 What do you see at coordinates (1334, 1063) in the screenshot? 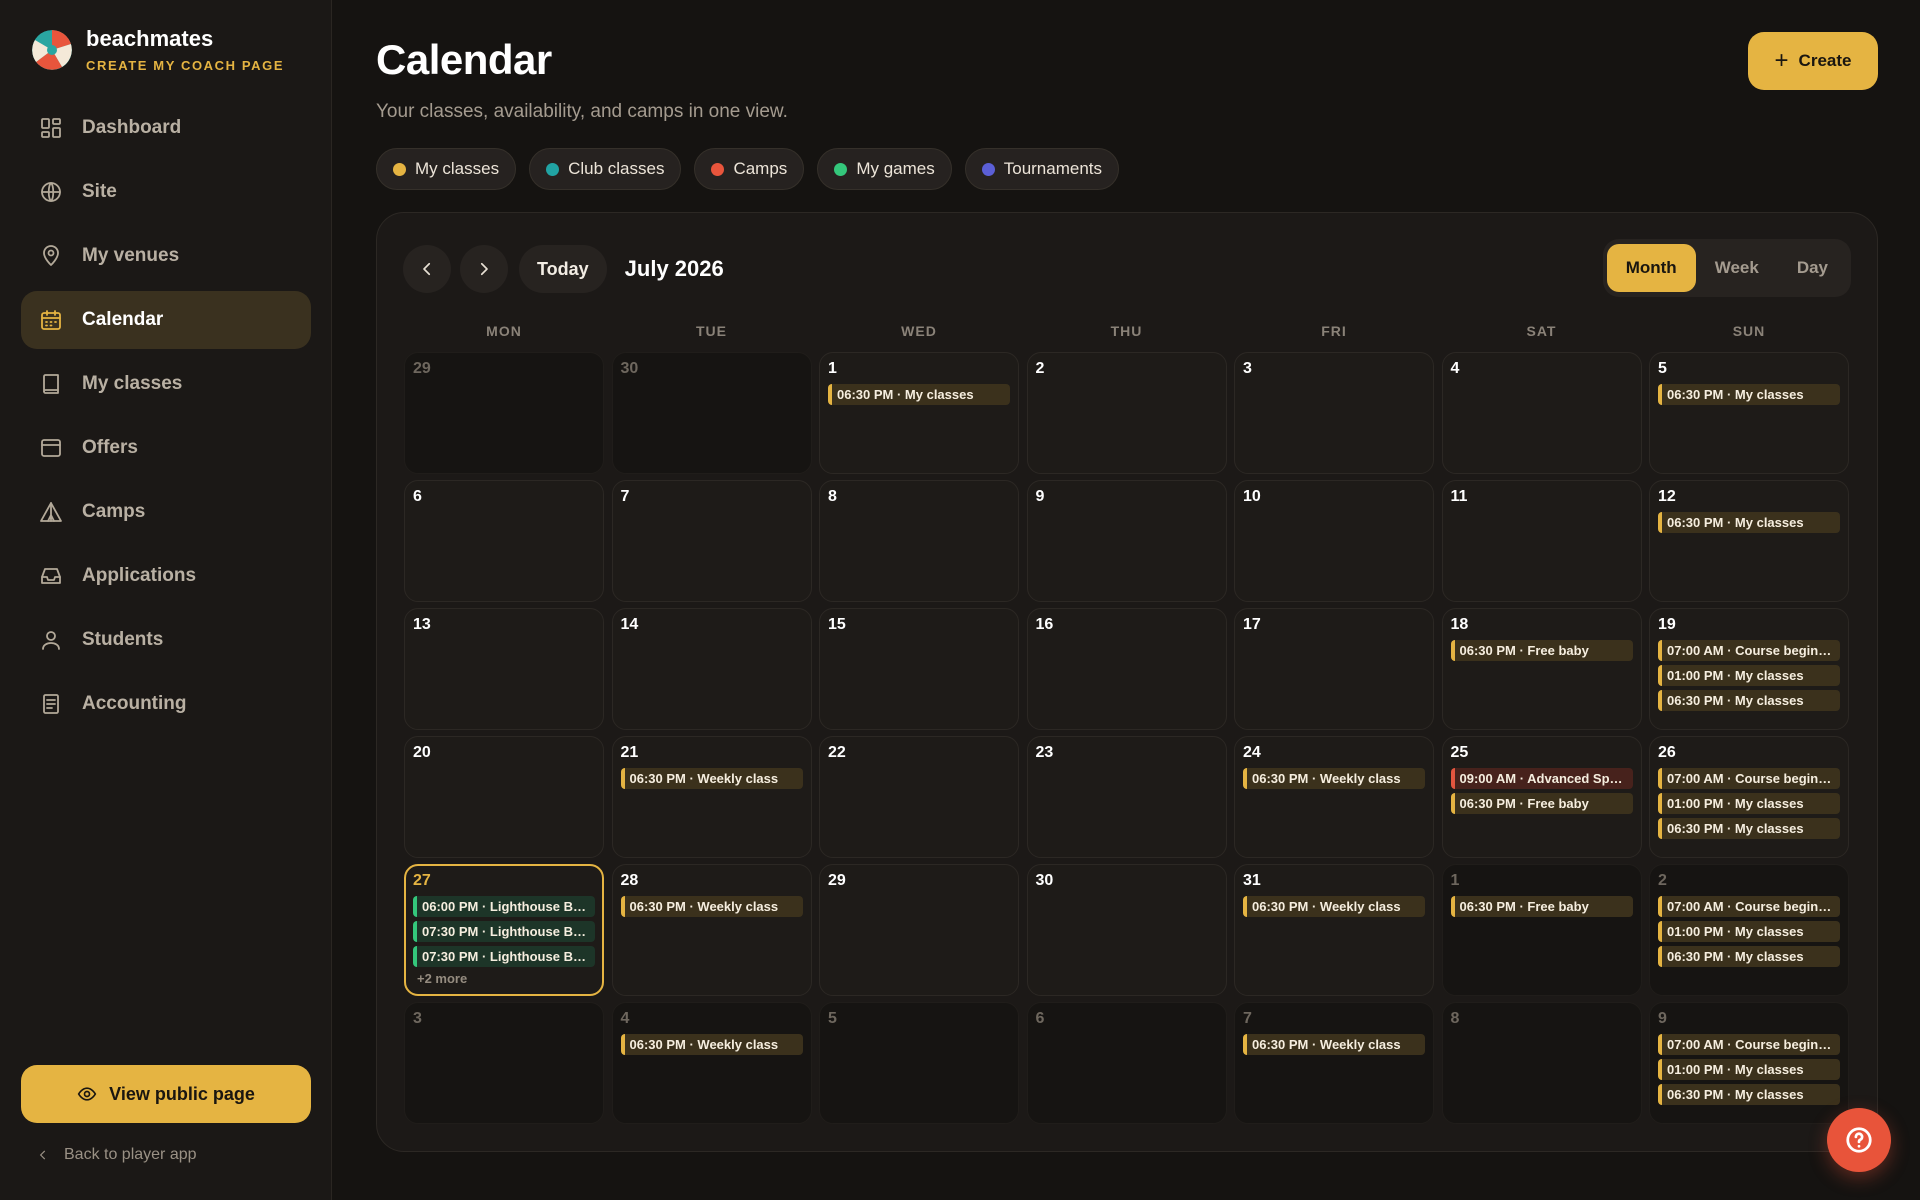
I see `calendar-day-cell: 7 06:30 PM · Weekly class` at bounding box center [1334, 1063].